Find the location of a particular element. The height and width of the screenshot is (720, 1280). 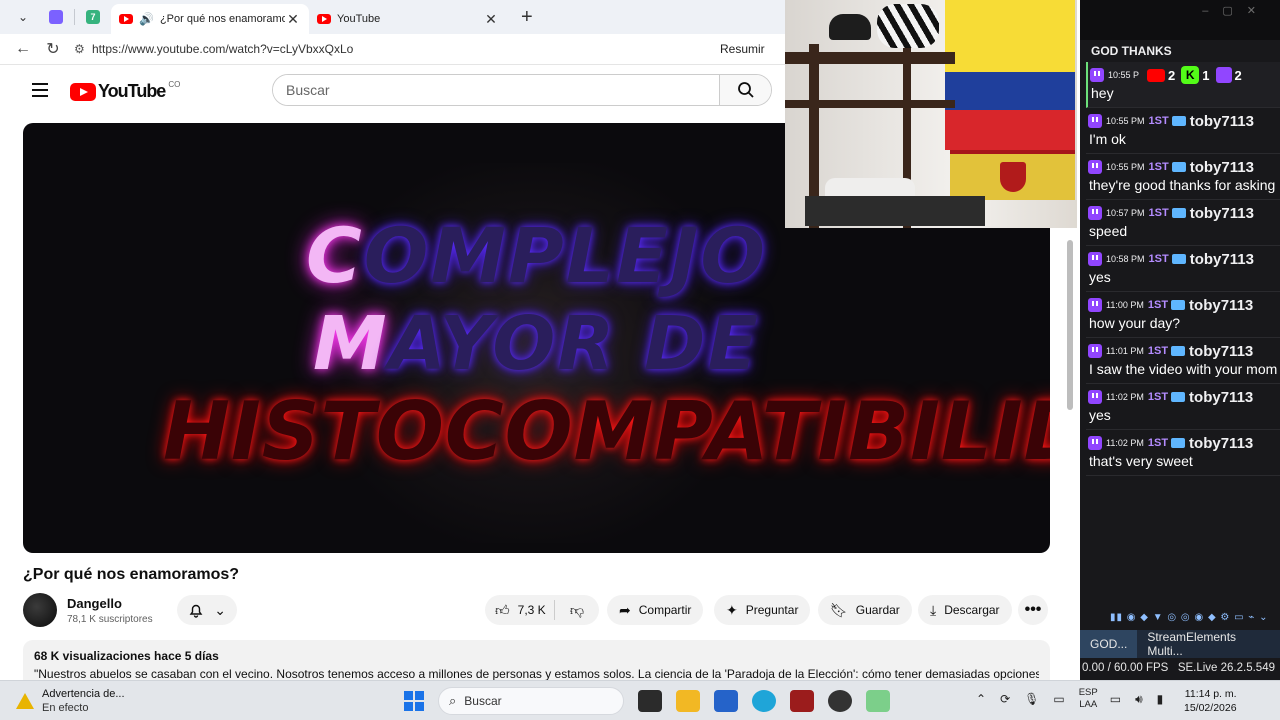

thumbs-down-icon: 👎︎ is located at coordinates (577, 609).